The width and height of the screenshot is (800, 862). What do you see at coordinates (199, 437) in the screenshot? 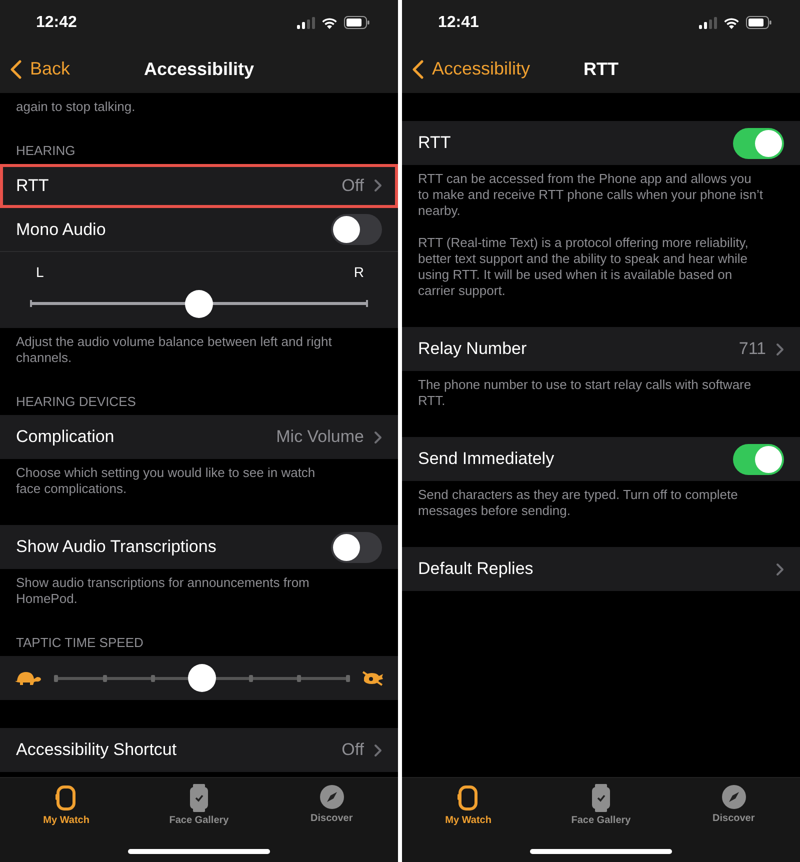
I see `settings-row: Complication Mic Volume` at bounding box center [199, 437].